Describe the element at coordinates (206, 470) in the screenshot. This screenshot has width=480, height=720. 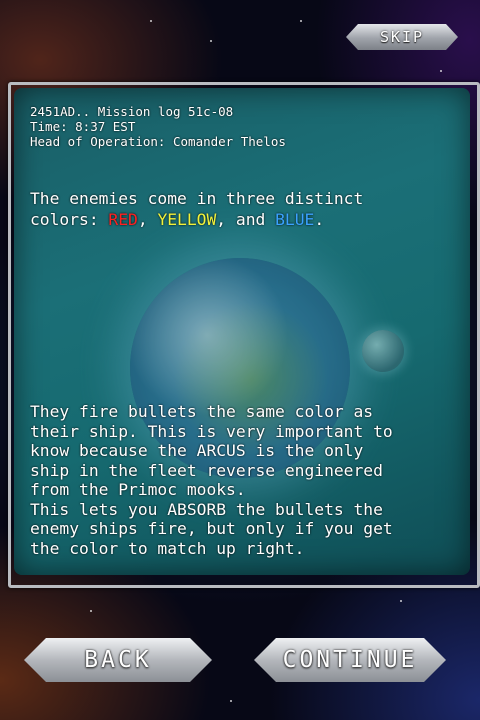
I see `body-line: ship in the fleet reverse engineered` at that location.